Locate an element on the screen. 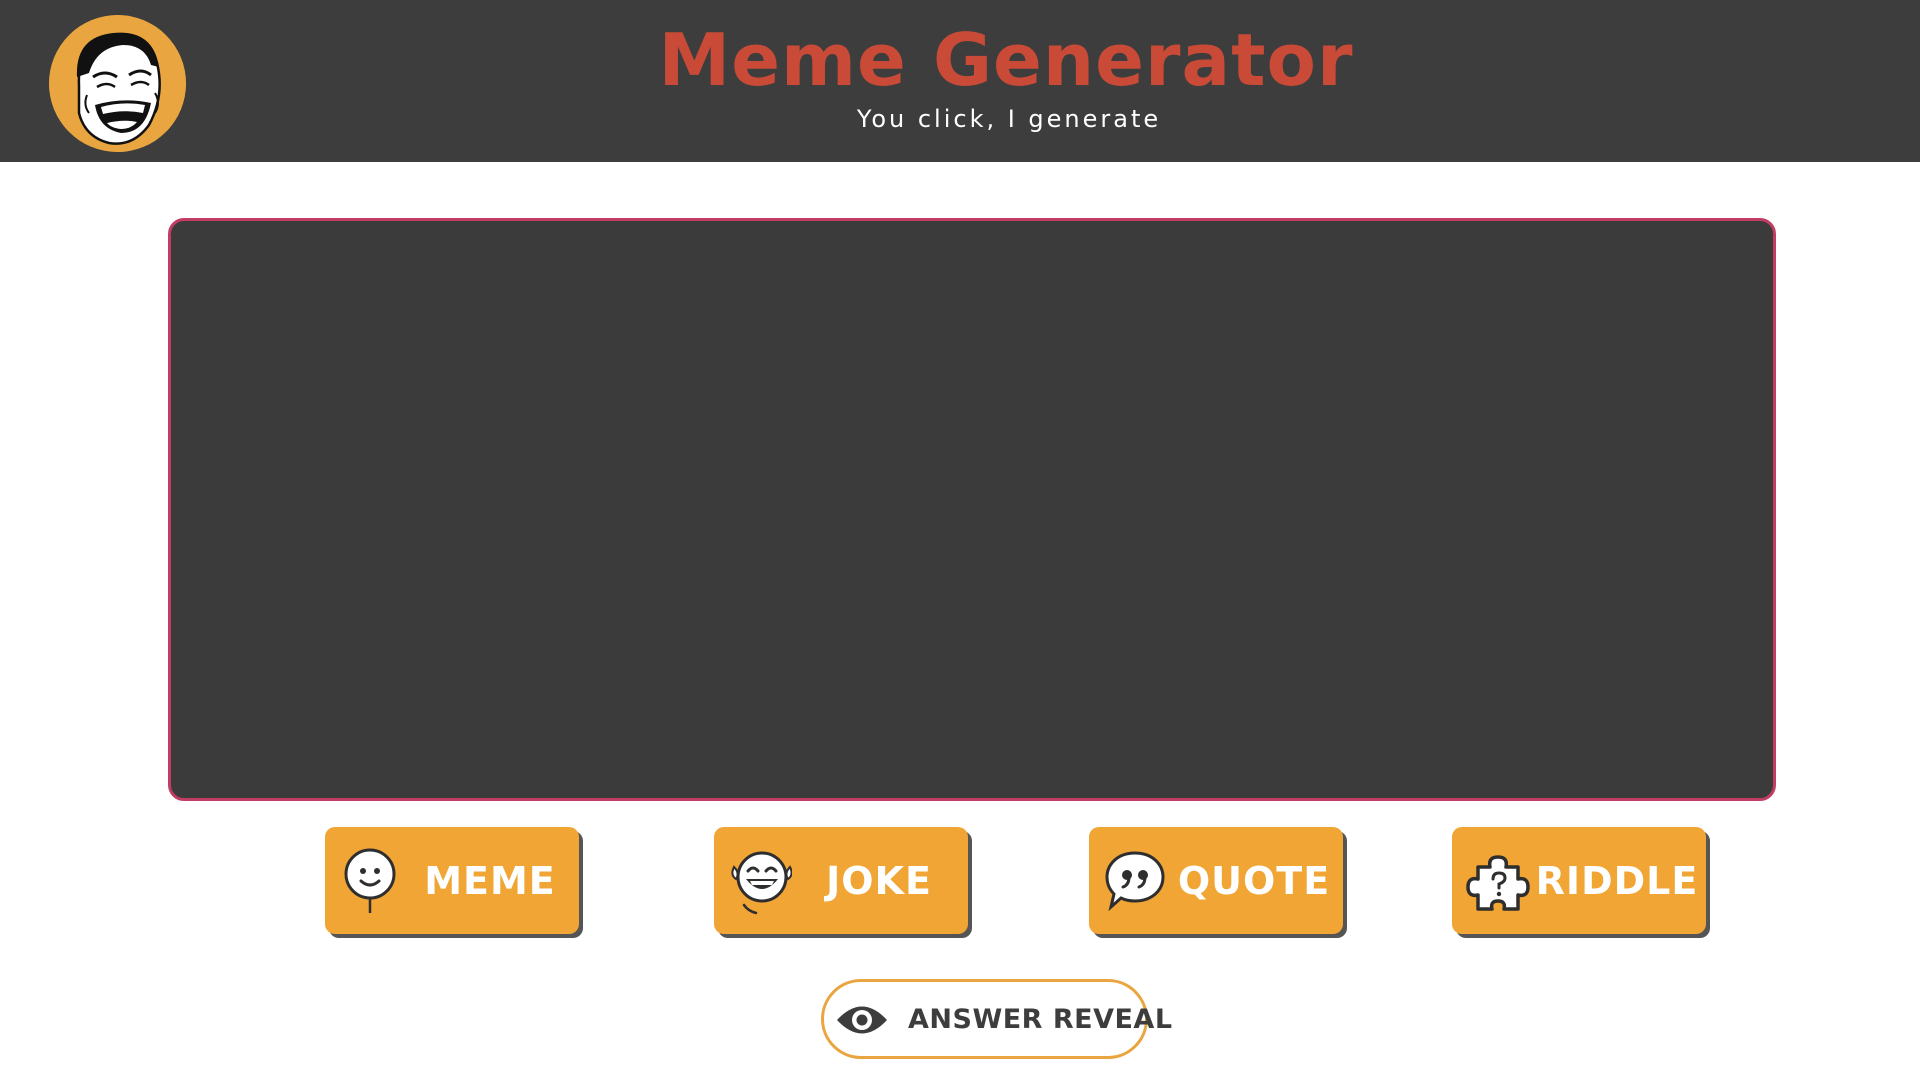 This screenshot has width=1920, height=1080. meme-button: MEME is located at coordinates (452, 880).